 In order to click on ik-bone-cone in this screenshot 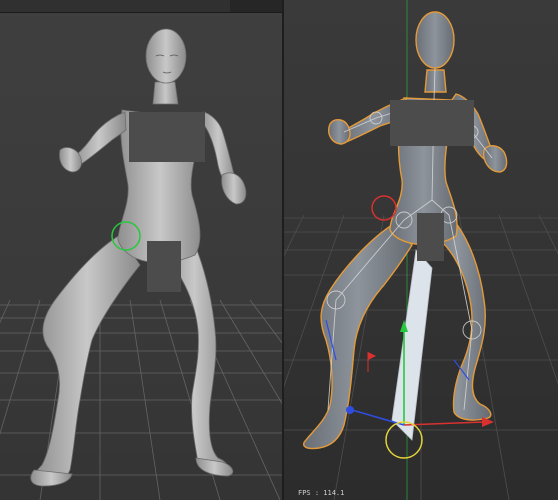, I will do `click(412, 345)`.